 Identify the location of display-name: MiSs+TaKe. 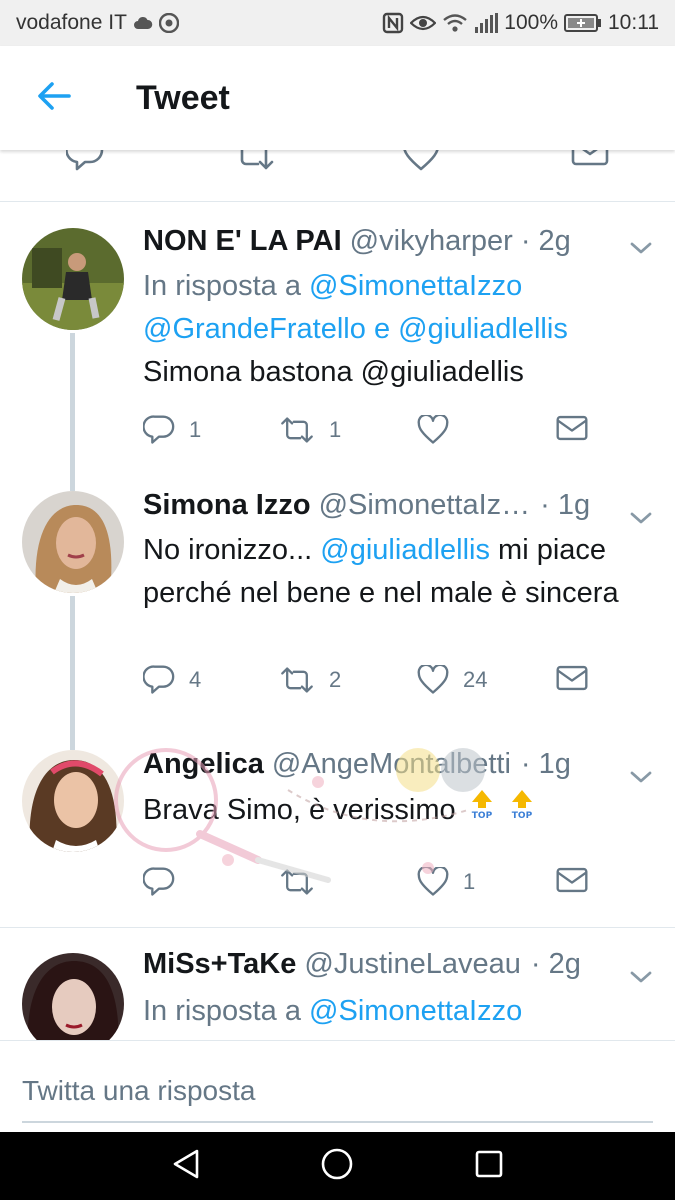
(219, 964).